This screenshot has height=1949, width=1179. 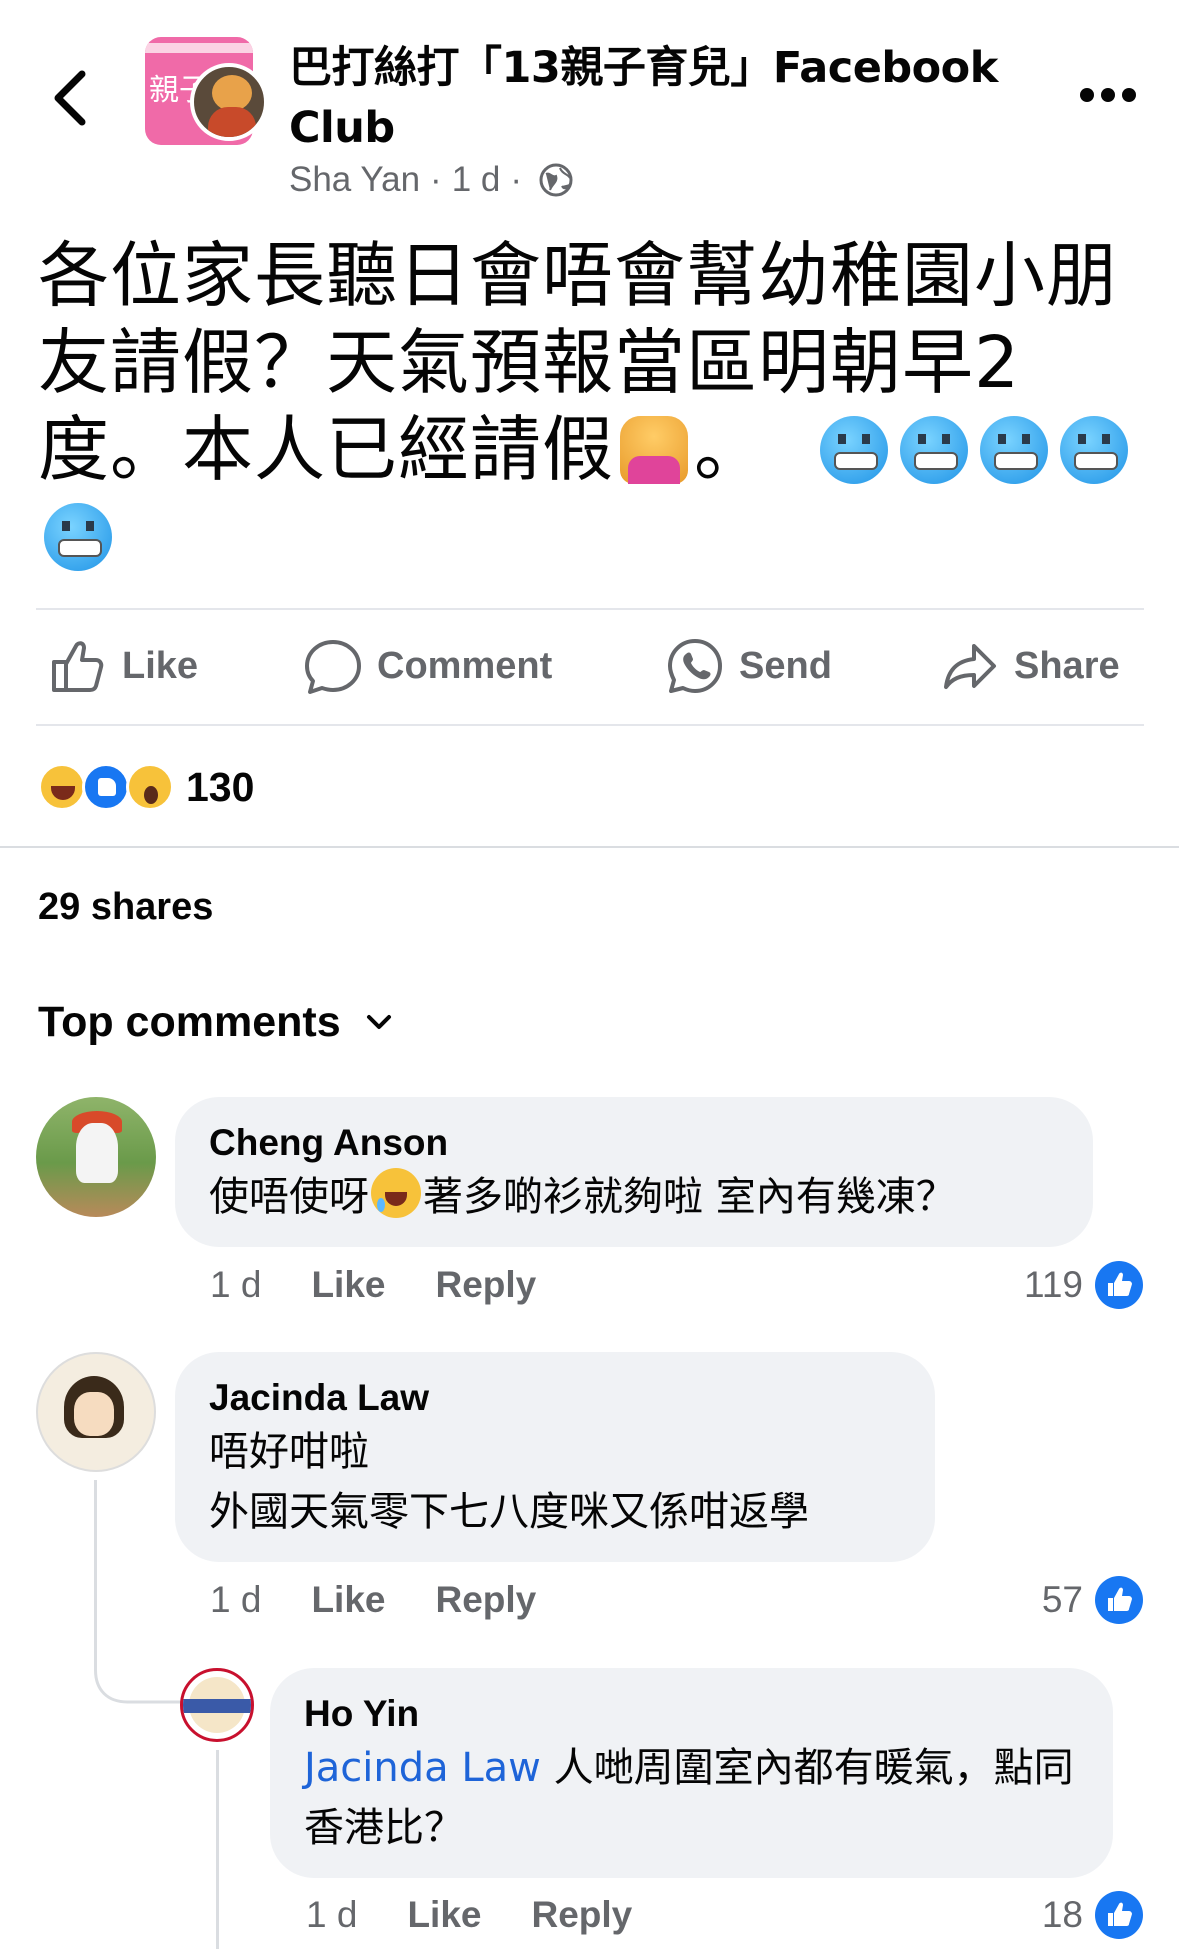 I want to click on share-icon, so click(x=970, y=666).